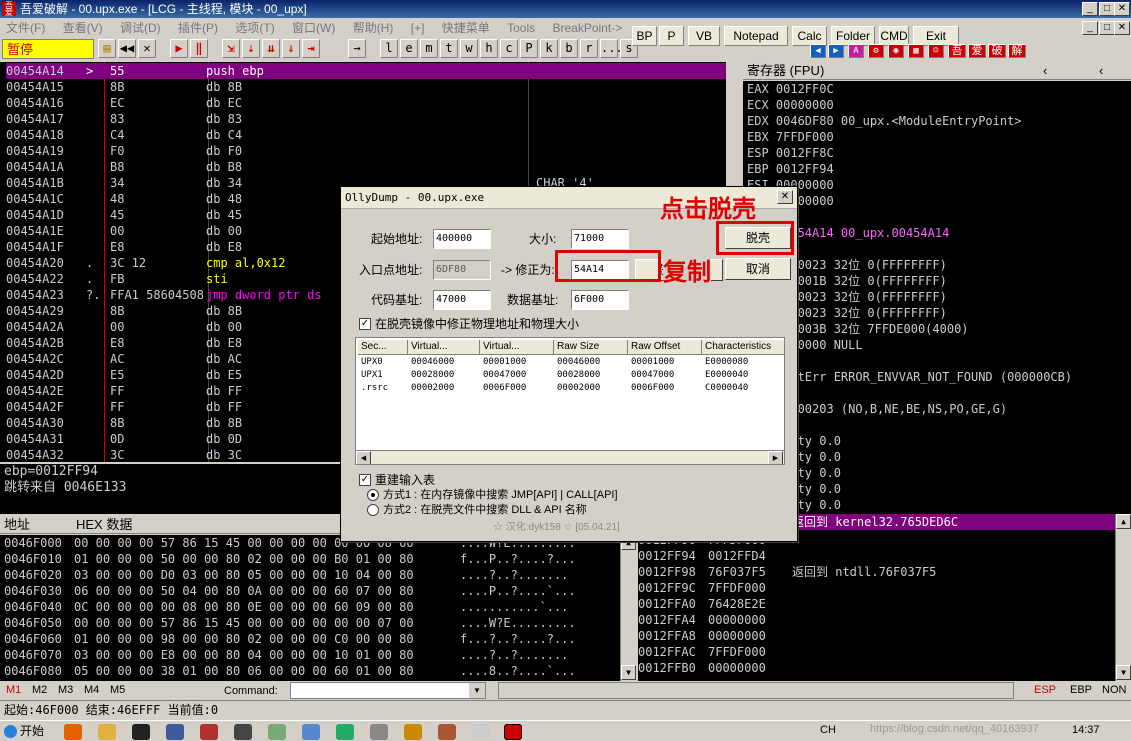 Image resolution: width=1131 pixels, height=741 pixels. I want to click on goto-icon: →, so click(357, 48).